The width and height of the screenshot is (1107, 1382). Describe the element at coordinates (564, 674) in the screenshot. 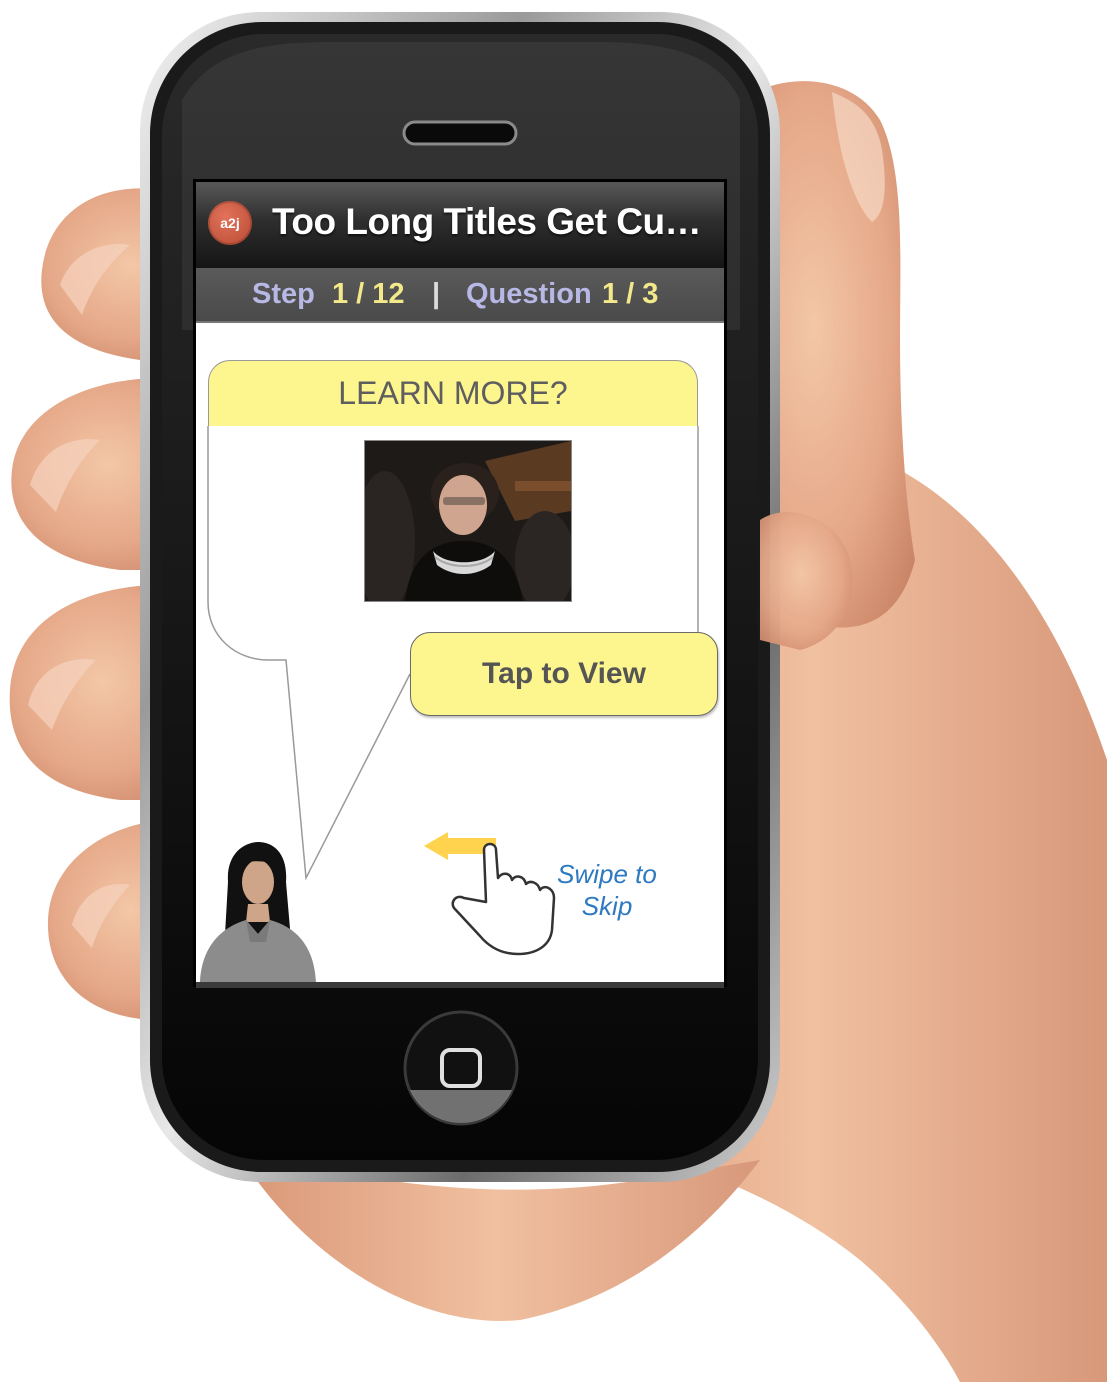

I see `tap-to-view-label: Tap to View` at that location.